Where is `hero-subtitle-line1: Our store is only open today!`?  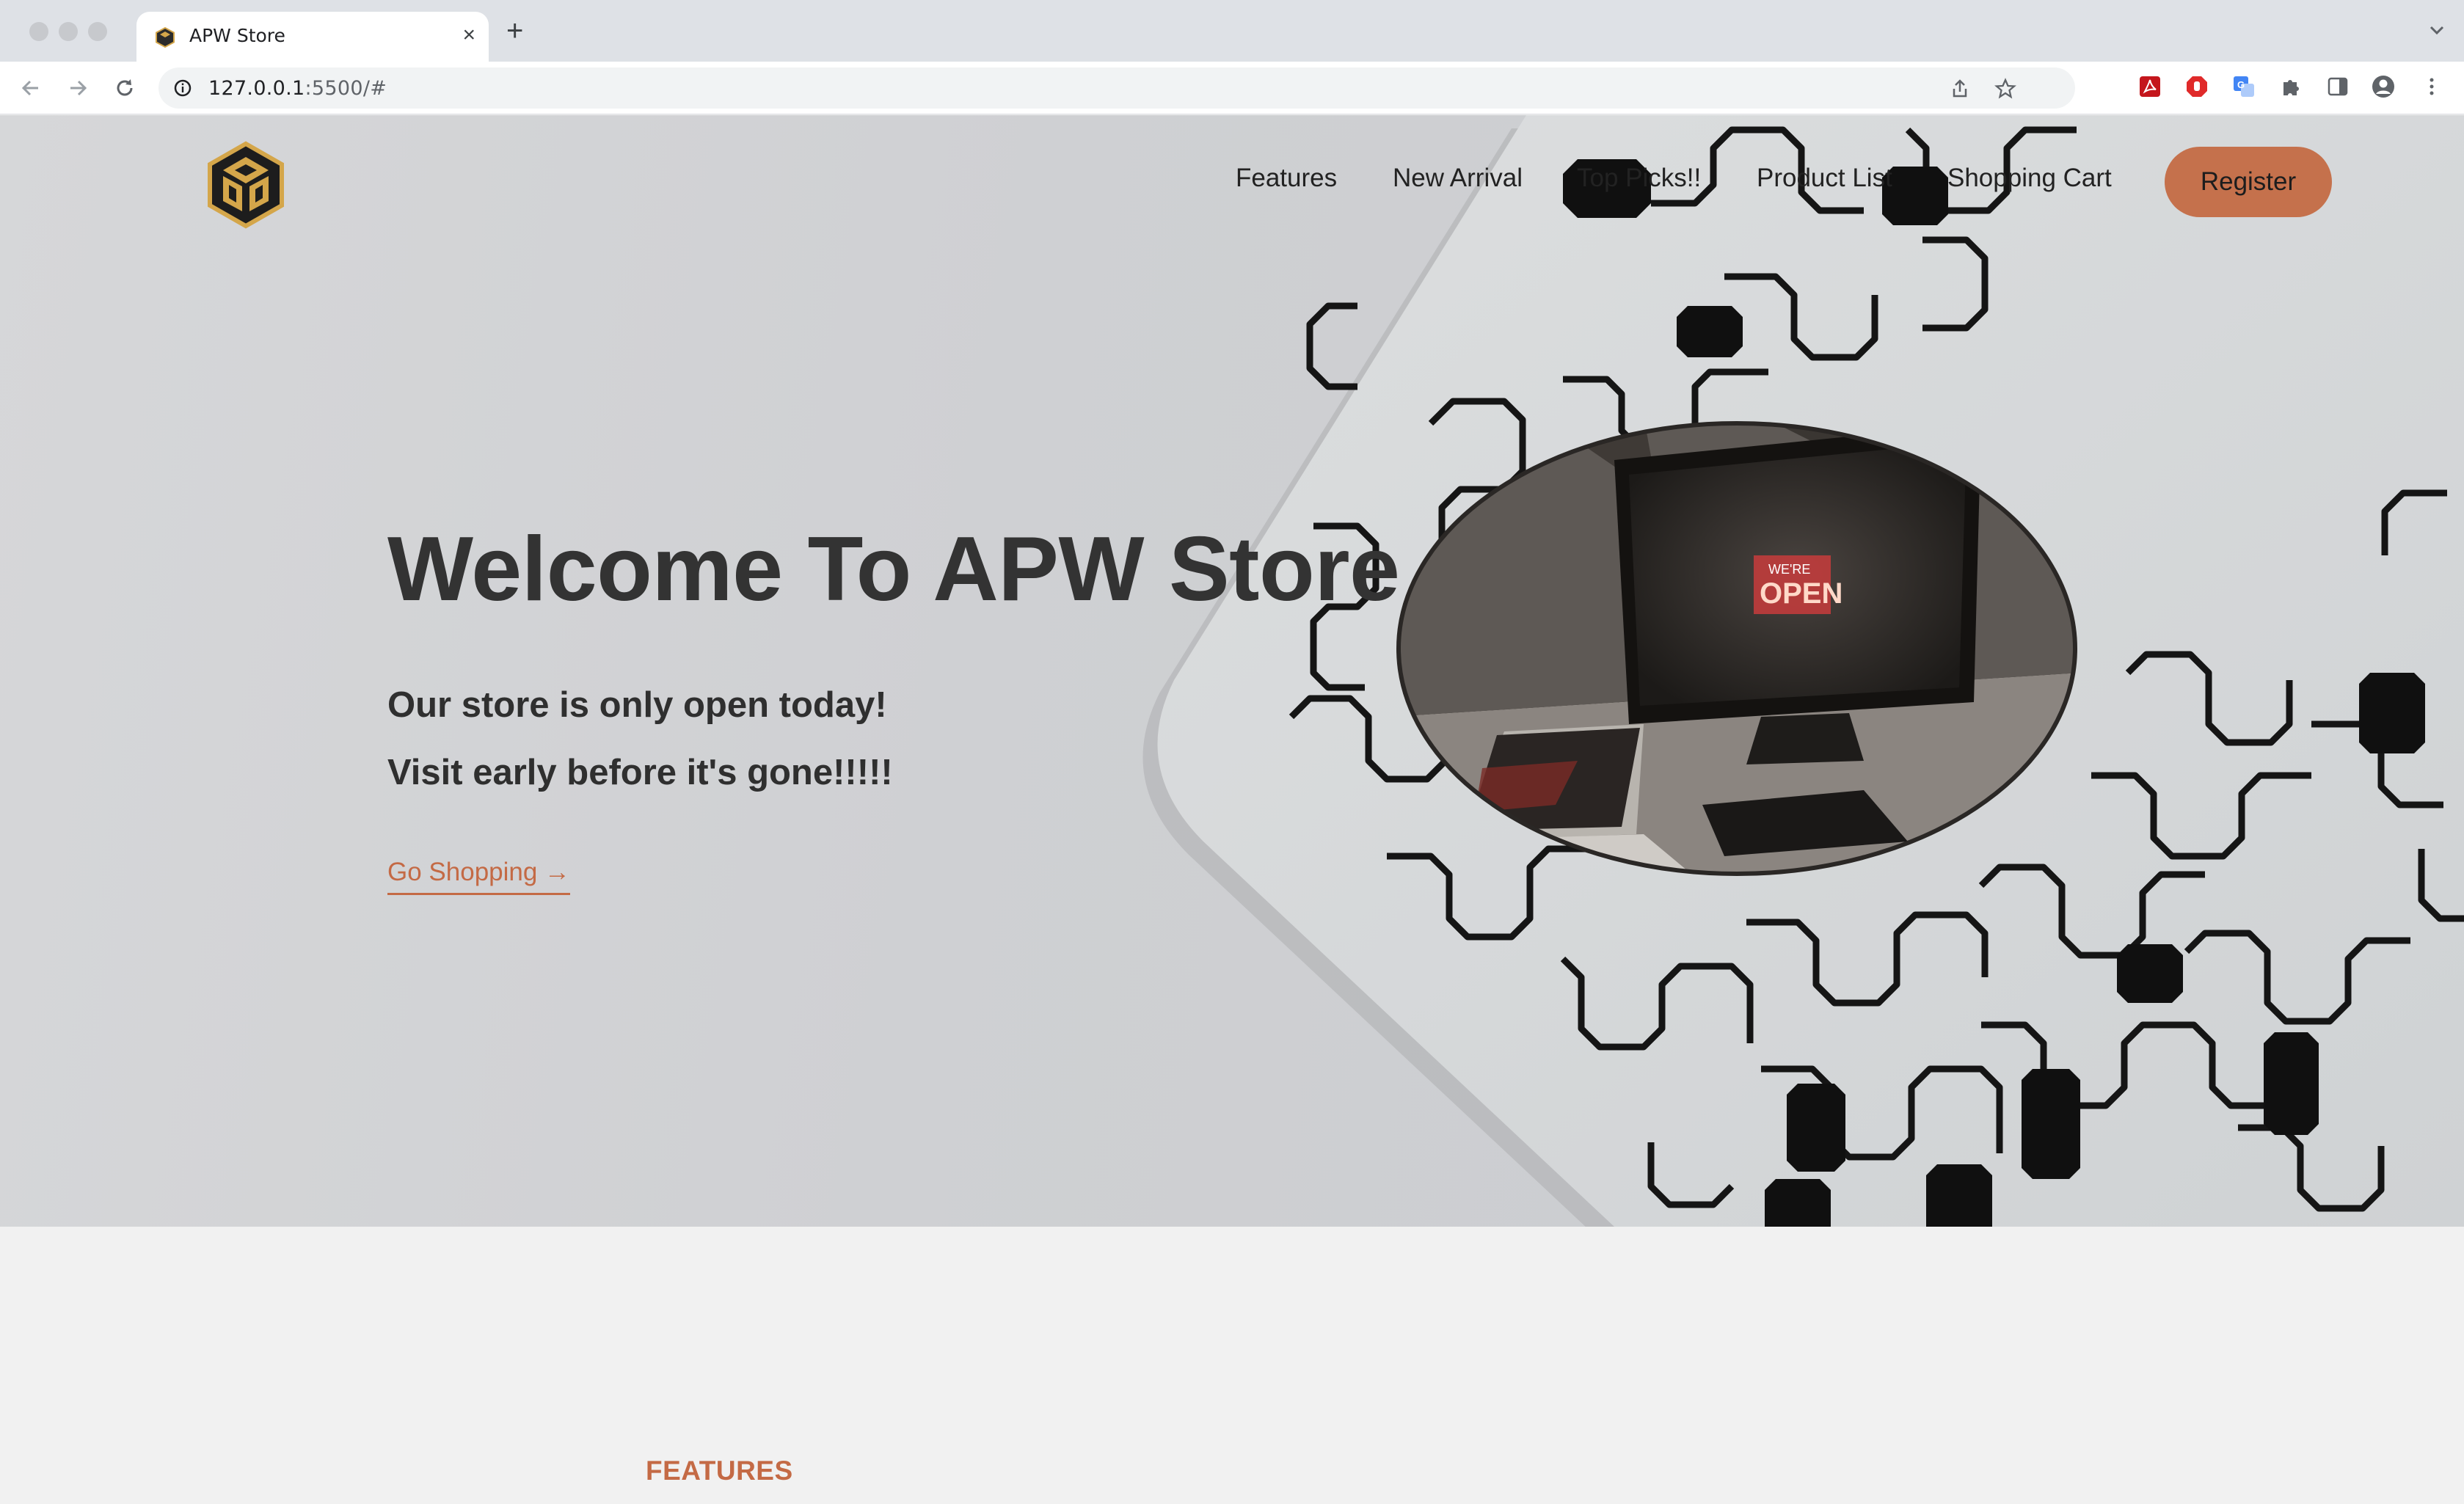 hero-subtitle-line1: Our store is only open today! is located at coordinates (637, 705).